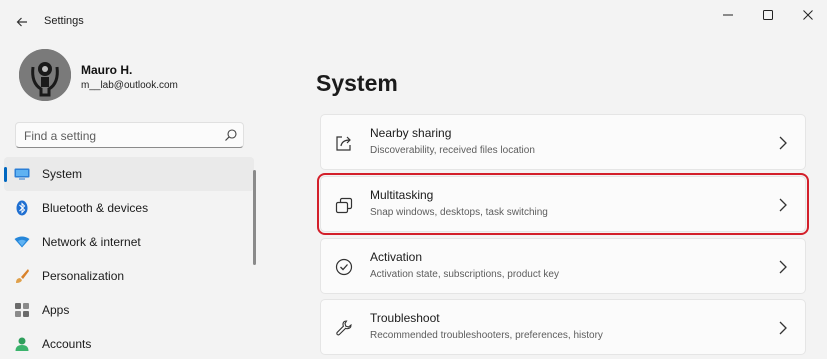  I want to click on minimize-button, so click(728, 15).